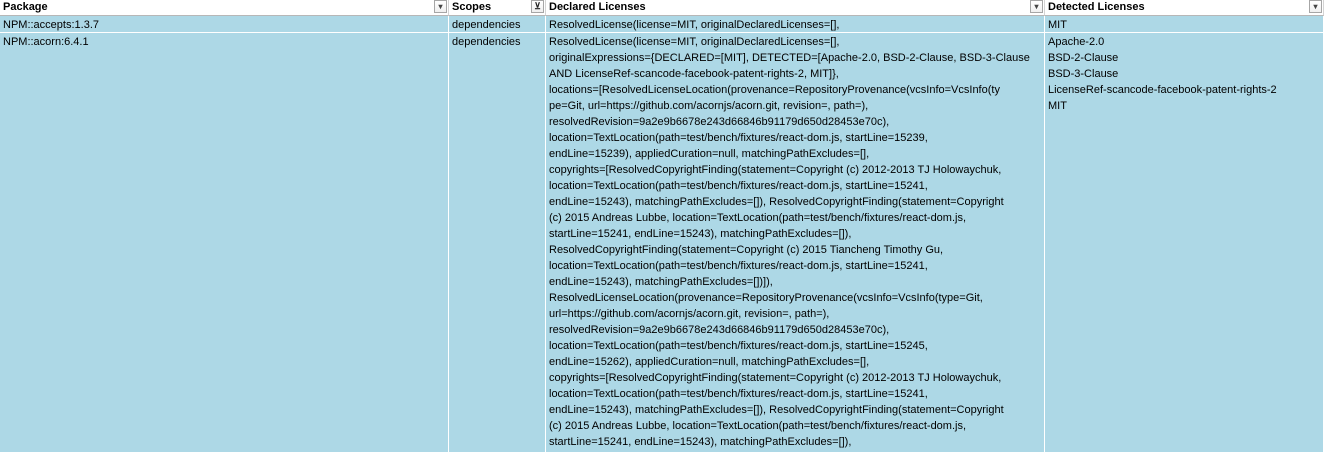  What do you see at coordinates (472, 7) in the screenshot?
I see `column-header-label: Scopes` at bounding box center [472, 7].